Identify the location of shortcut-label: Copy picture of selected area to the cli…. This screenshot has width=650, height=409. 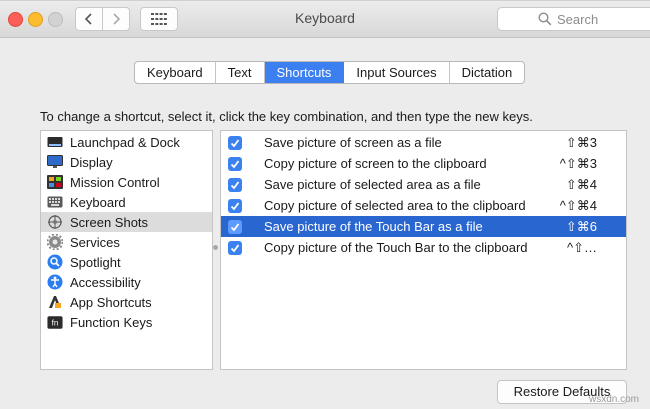
(395, 205).